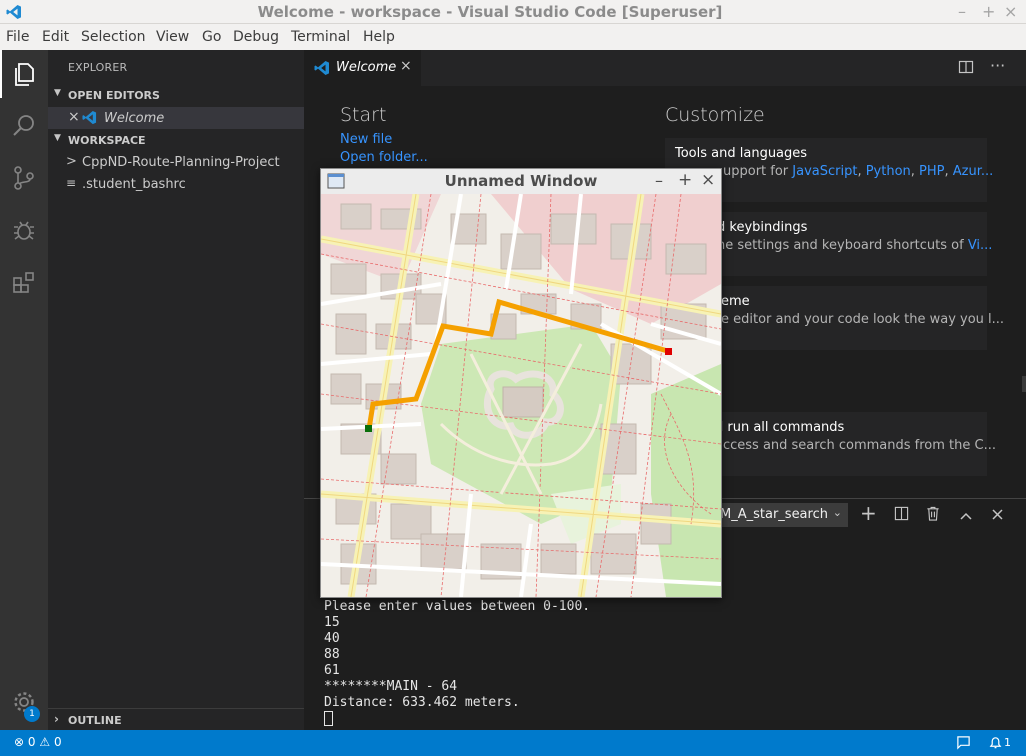 This screenshot has height=756, width=1026. Describe the element at coordinates (422, 702) in the screenshot. I see `terminal-line: Distance: 633.462 meters.` at that location.